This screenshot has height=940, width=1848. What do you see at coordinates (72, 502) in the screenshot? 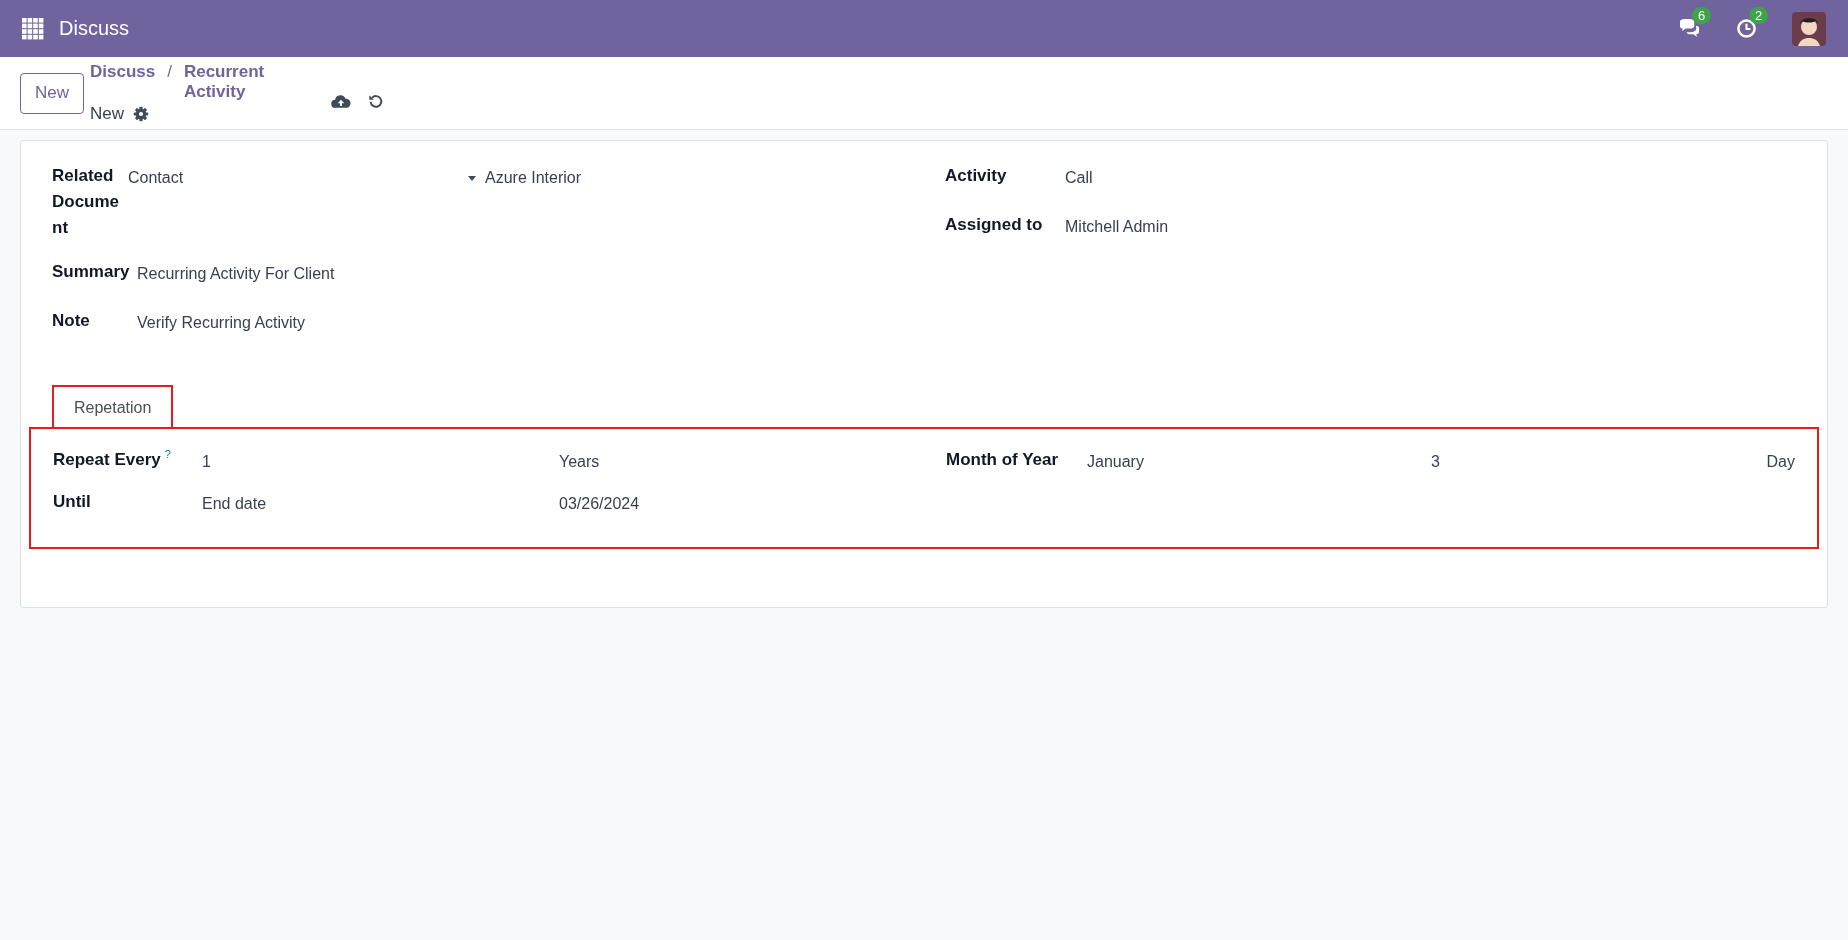
I see `field-label: Until` at bounding box center [72, 502].